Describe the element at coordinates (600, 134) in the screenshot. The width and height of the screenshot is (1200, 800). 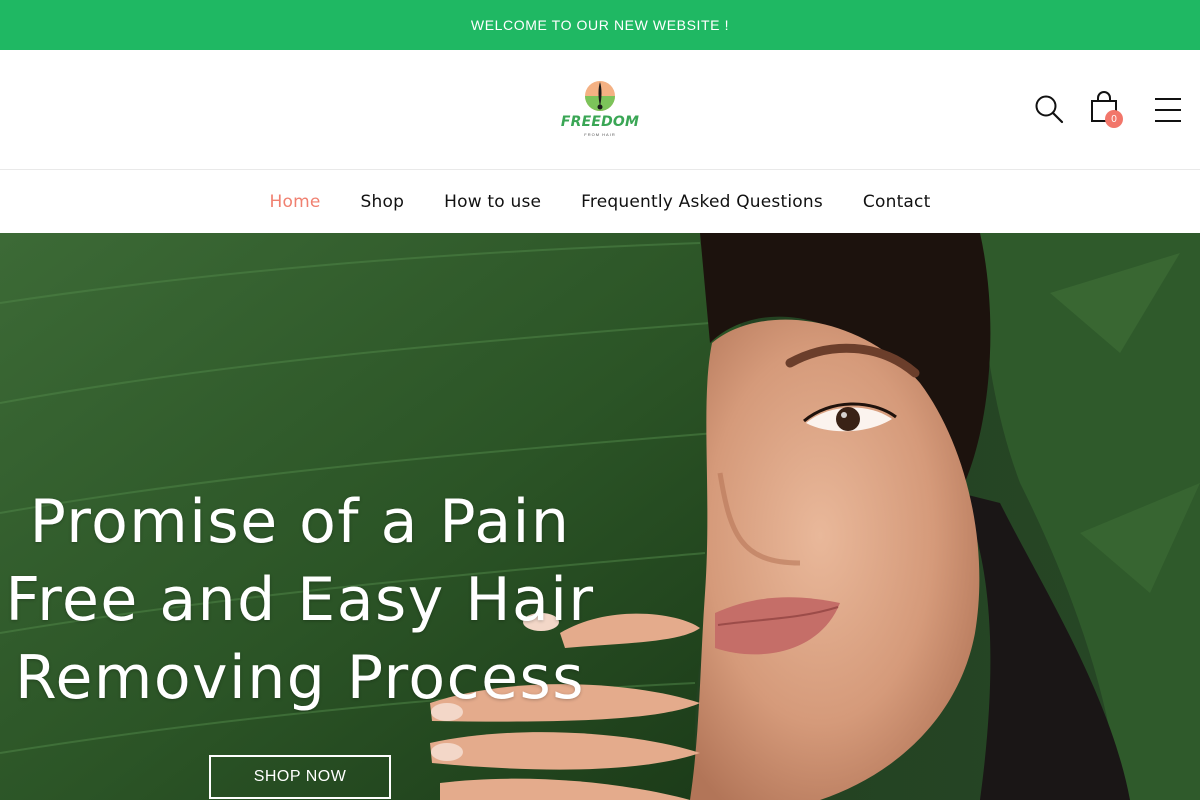
I see `logo-tagline: FROM HAIR` at that location.